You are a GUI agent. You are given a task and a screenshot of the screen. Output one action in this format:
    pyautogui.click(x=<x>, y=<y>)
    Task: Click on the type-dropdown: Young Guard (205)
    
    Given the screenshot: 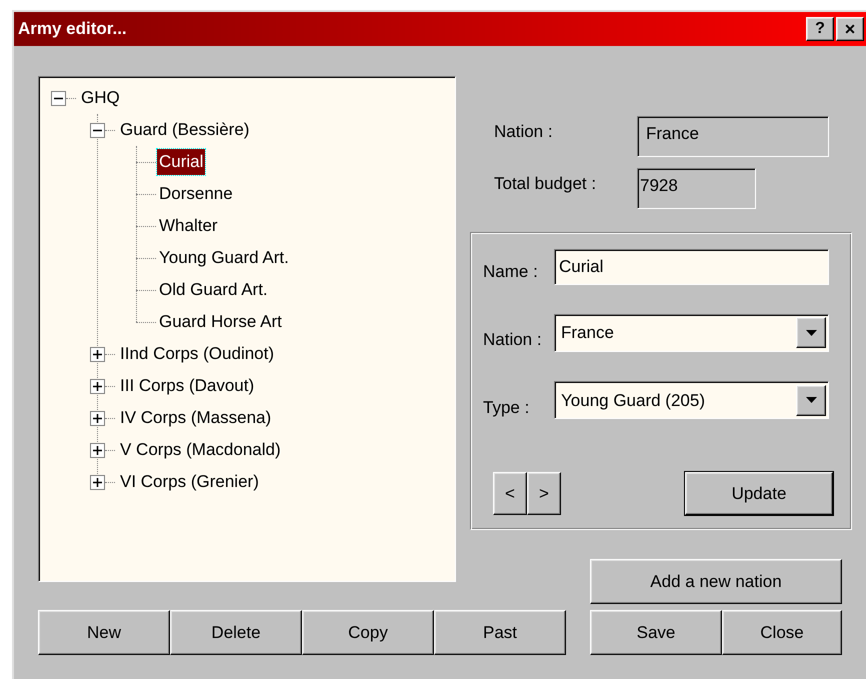 What is the action you would take?
    pyautogui.click(x=691, y=400)
    